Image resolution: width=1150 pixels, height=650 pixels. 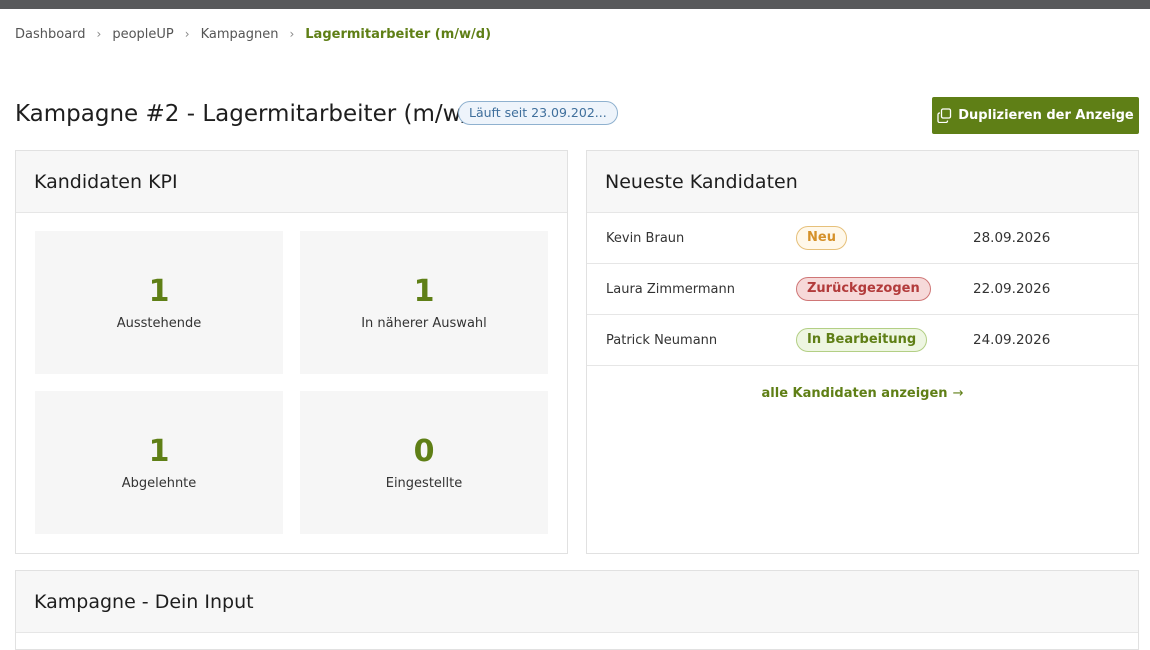 I want to click on candidate-name: Laura Zimmermann, so click(x=670, y=289).